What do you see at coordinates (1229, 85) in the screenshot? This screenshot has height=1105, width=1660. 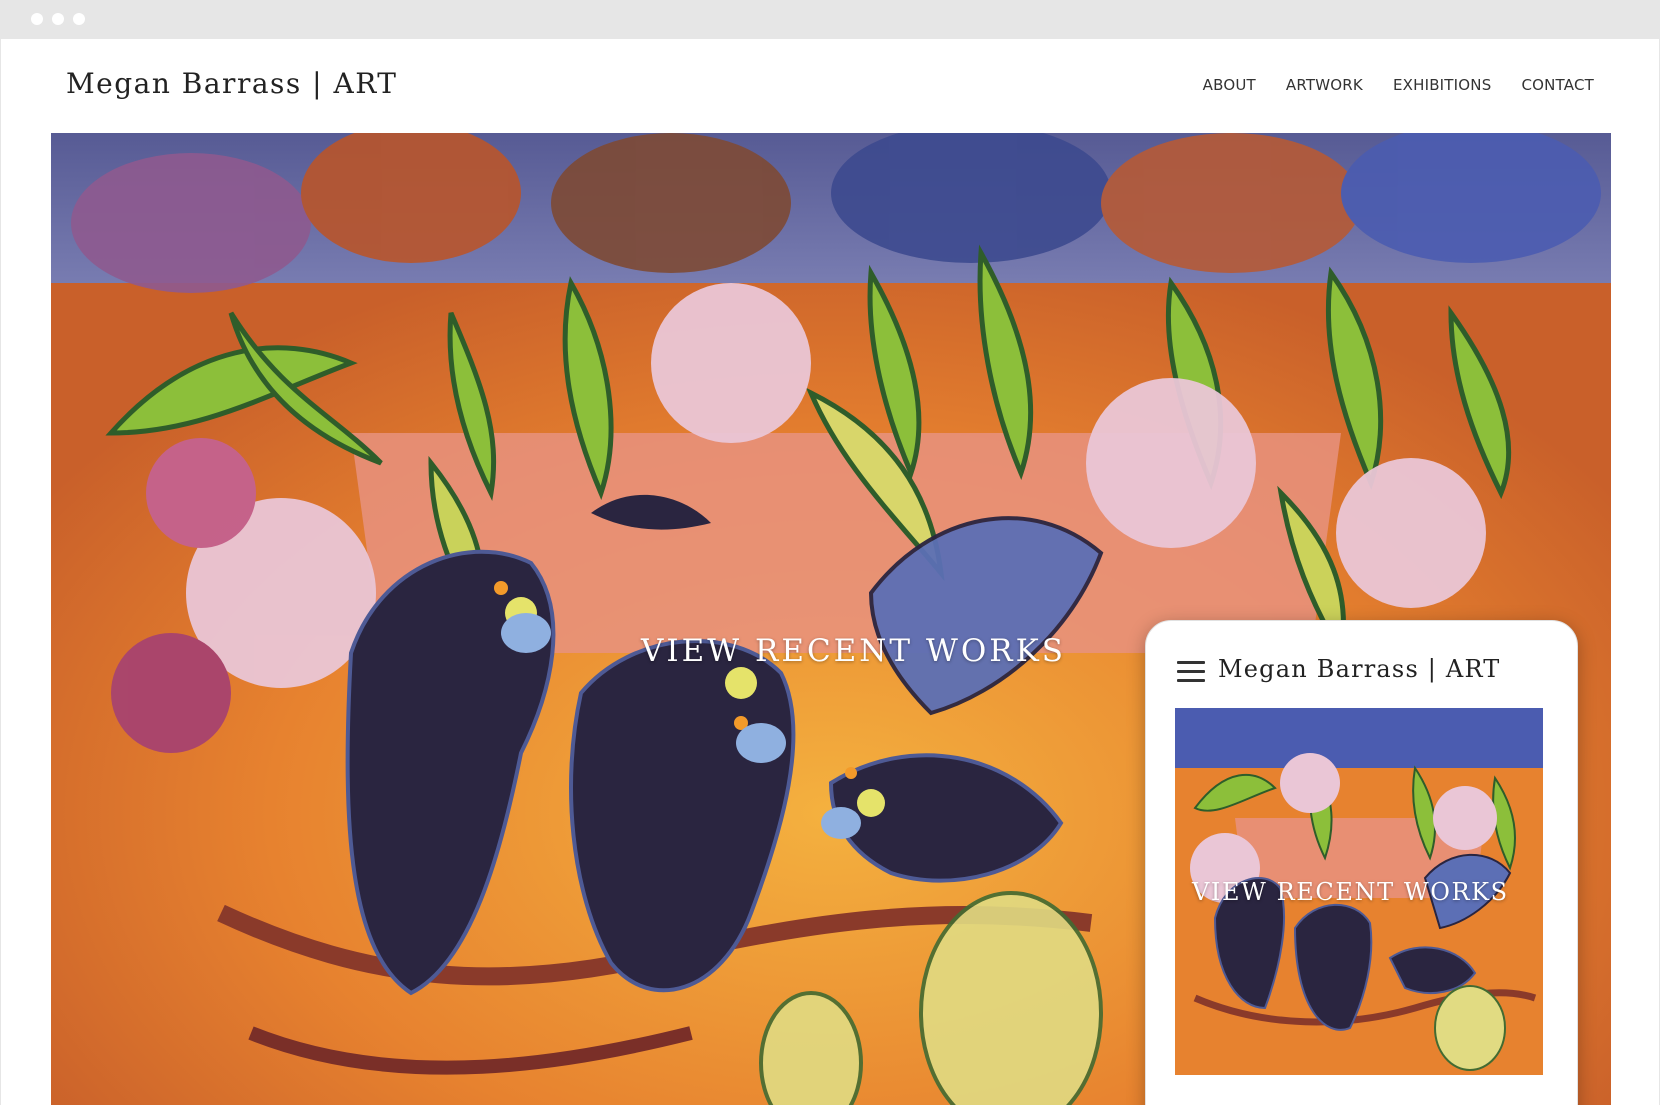 I see `nav-about: ABOUT` at bounding box center [1229, 85].